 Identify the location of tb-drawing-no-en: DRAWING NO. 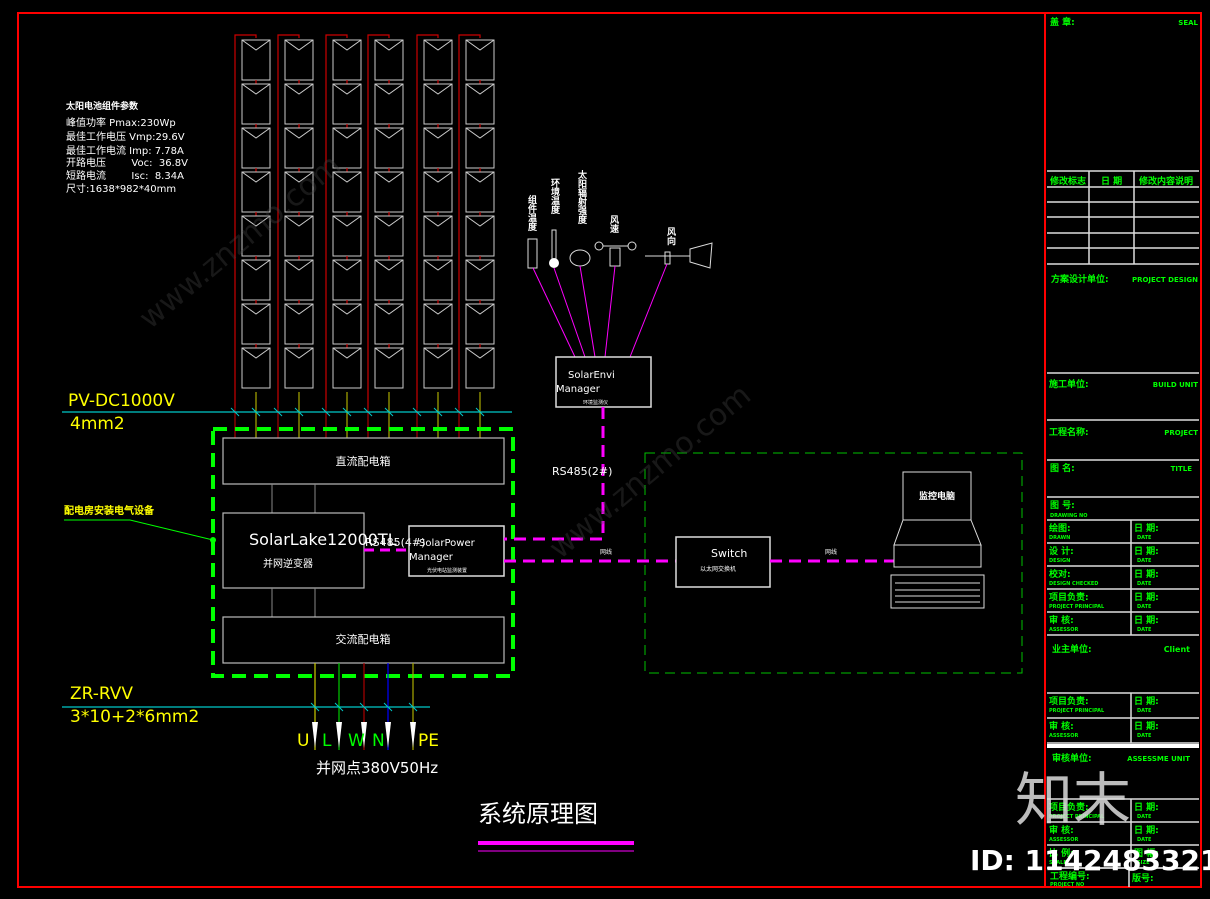
(1069, 516).